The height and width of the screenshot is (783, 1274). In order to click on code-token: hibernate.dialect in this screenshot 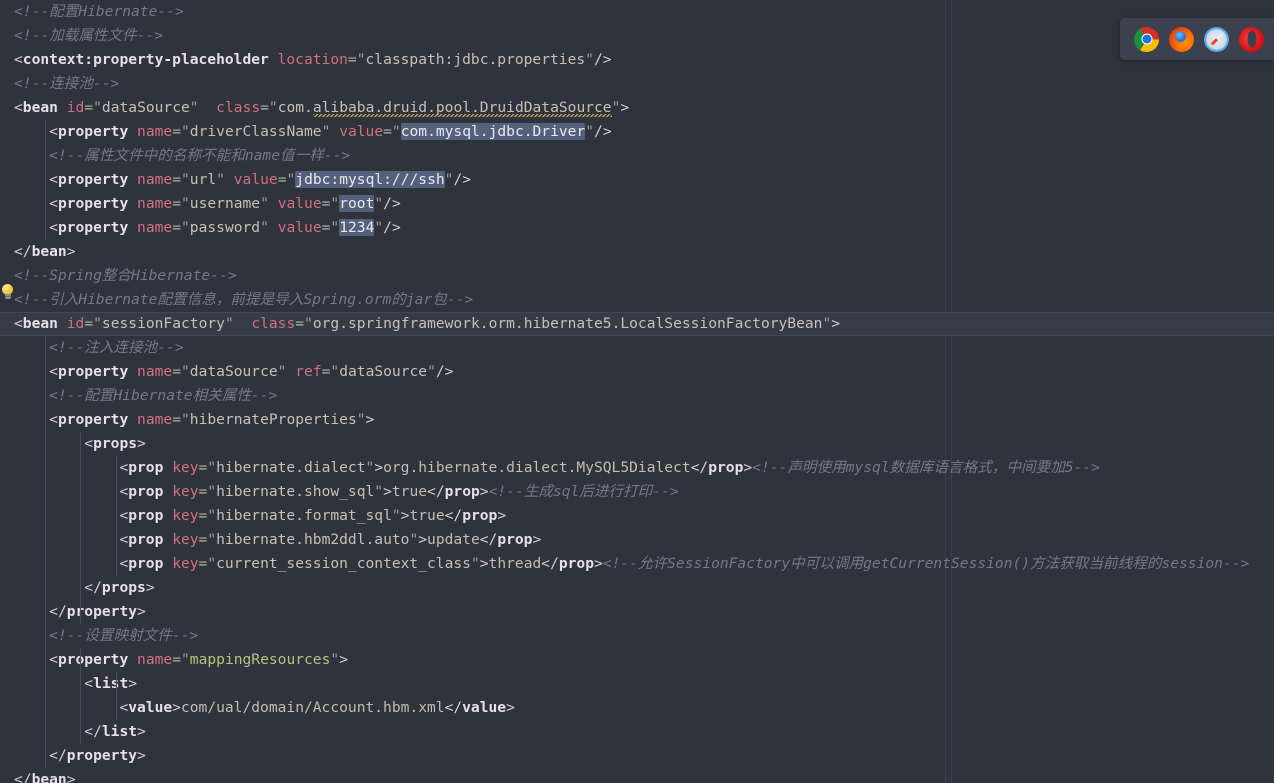, I will do `click(291, 467)`.